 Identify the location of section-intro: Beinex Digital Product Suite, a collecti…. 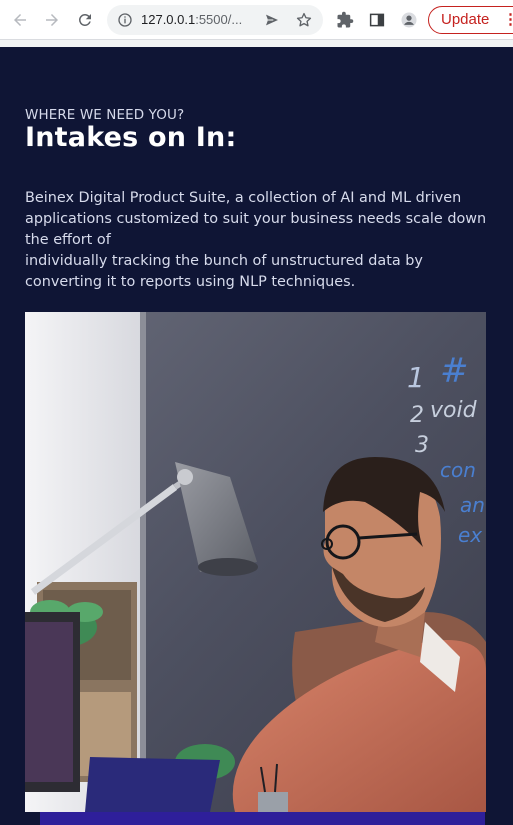
(256, 240).